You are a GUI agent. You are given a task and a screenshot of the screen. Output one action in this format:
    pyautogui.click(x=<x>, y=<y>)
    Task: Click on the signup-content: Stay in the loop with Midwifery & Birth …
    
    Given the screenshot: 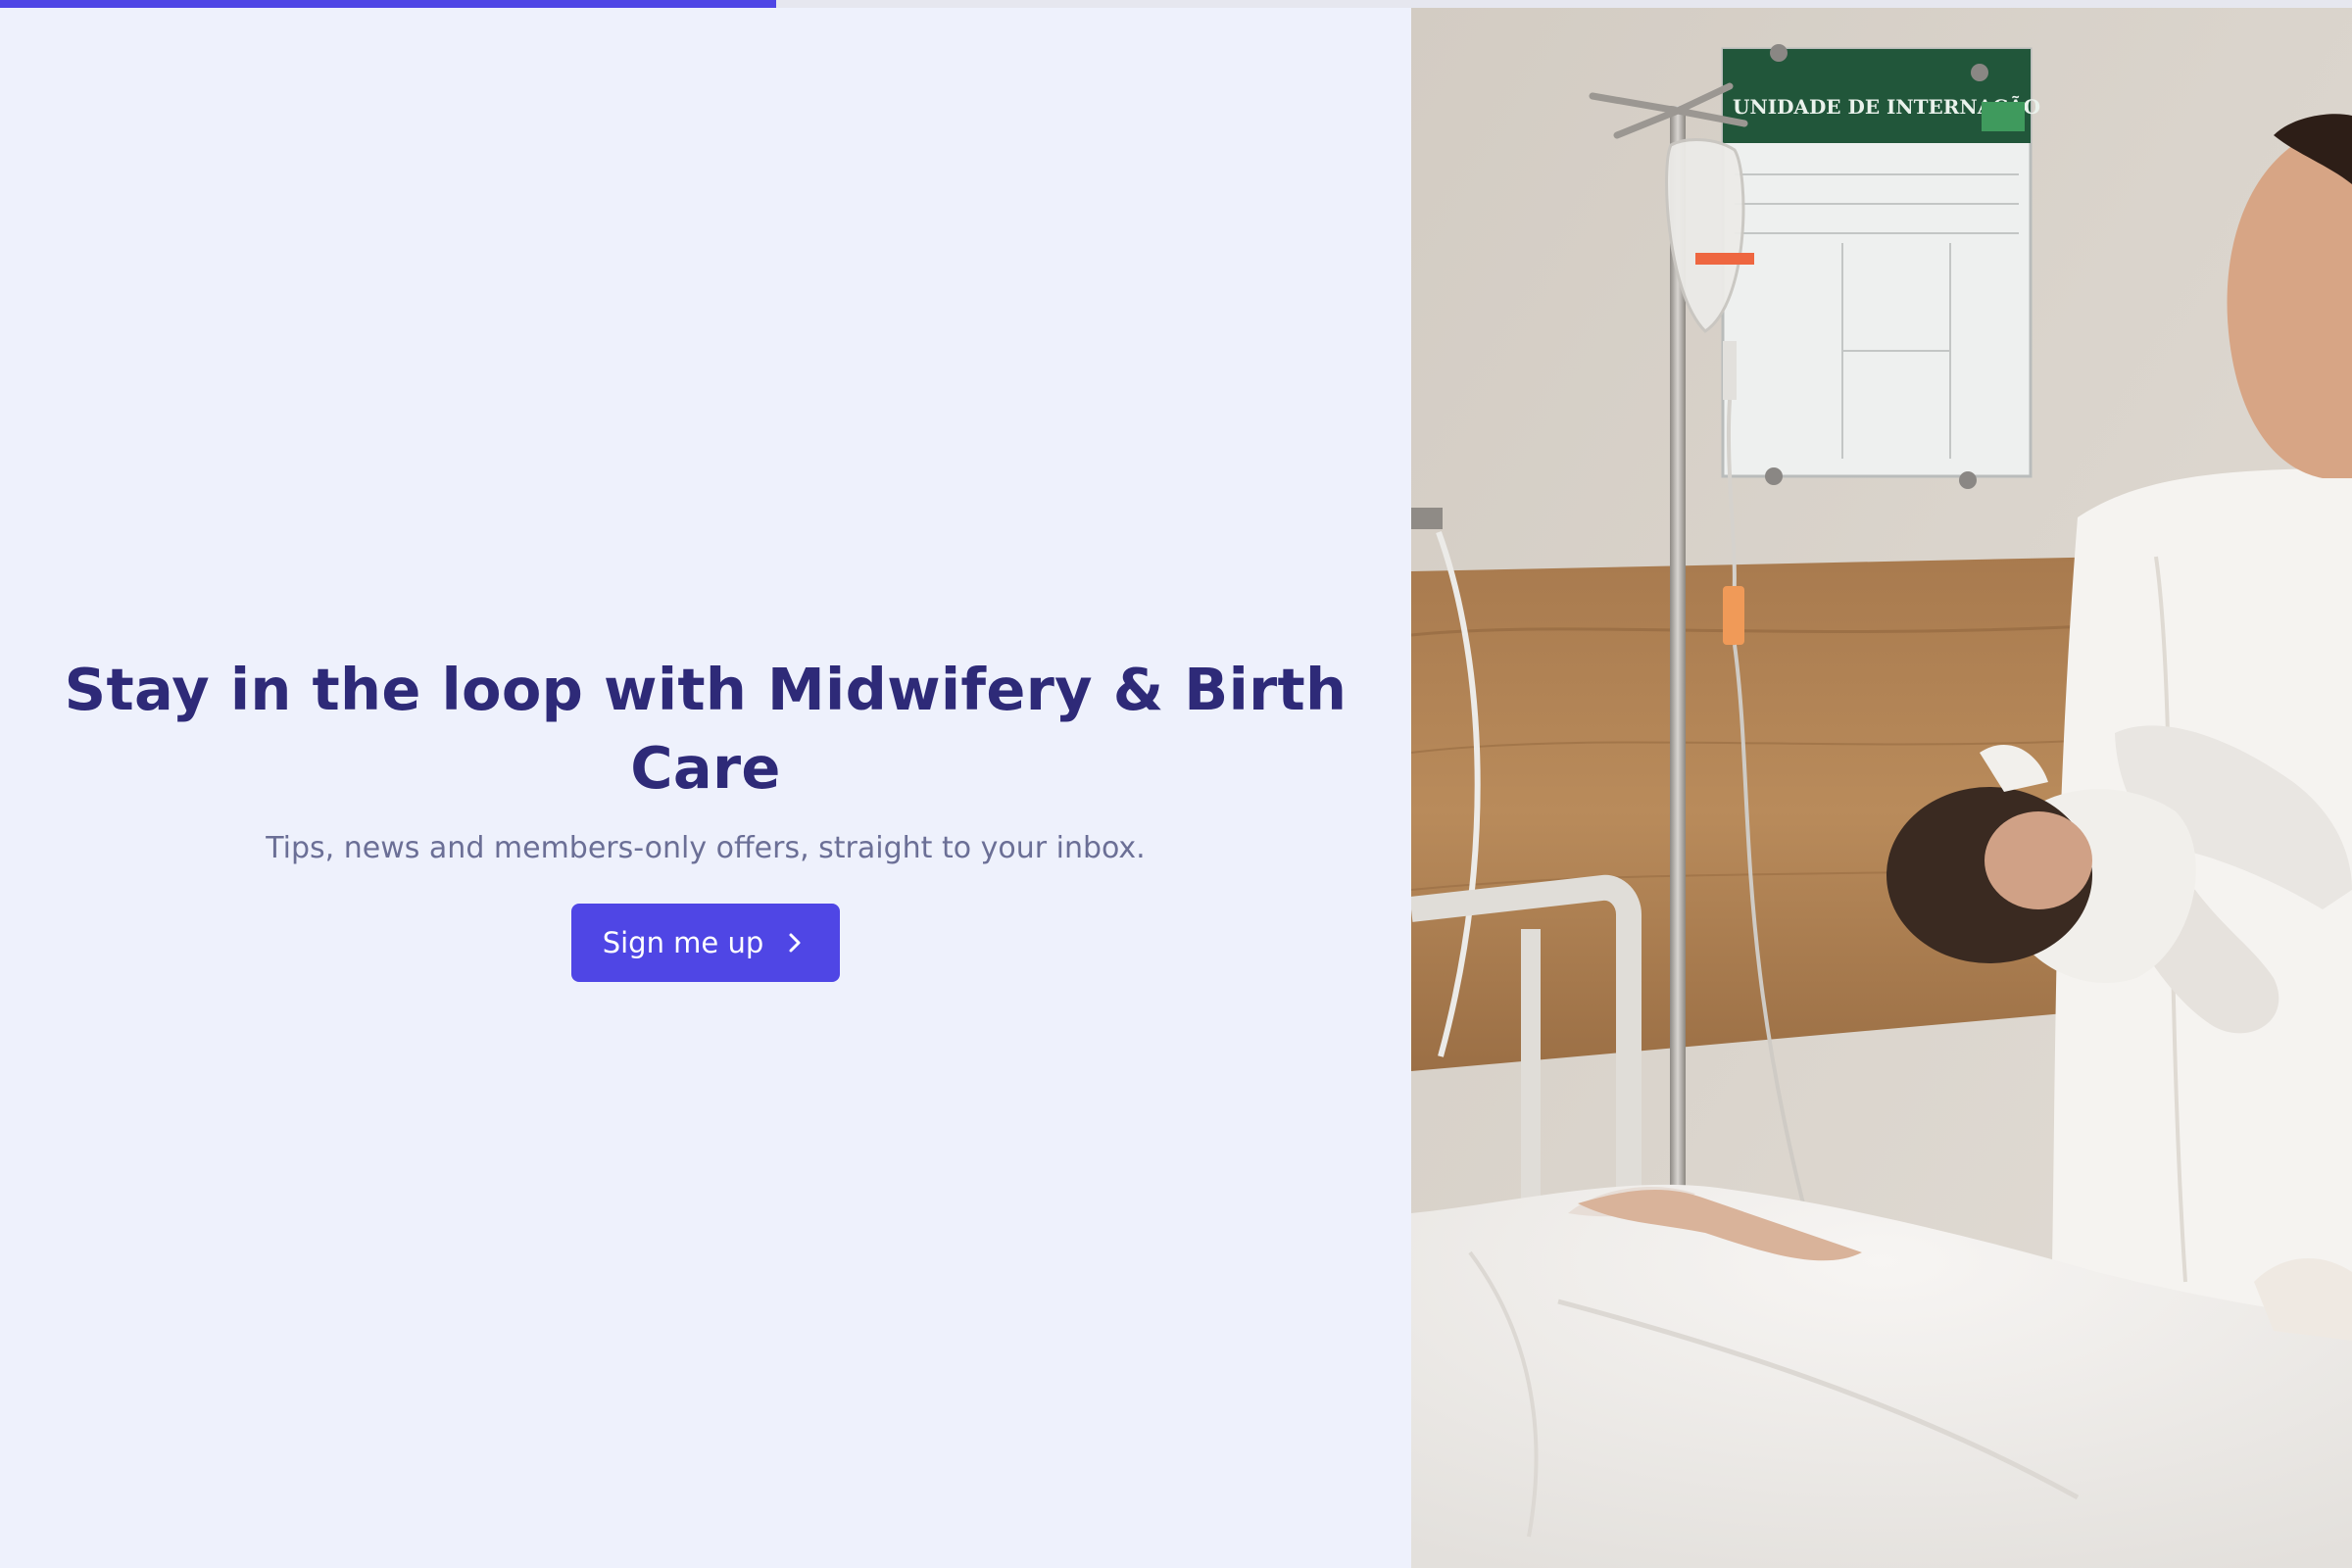 What is the action you would take?
    pyautogui.click(x=705, y=816)
    